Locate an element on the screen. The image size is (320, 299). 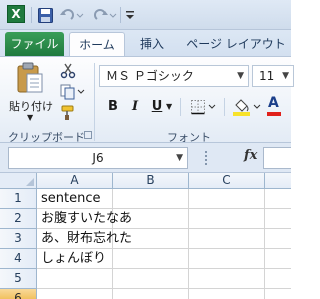
formula-input is located at coordinates (277, 158).